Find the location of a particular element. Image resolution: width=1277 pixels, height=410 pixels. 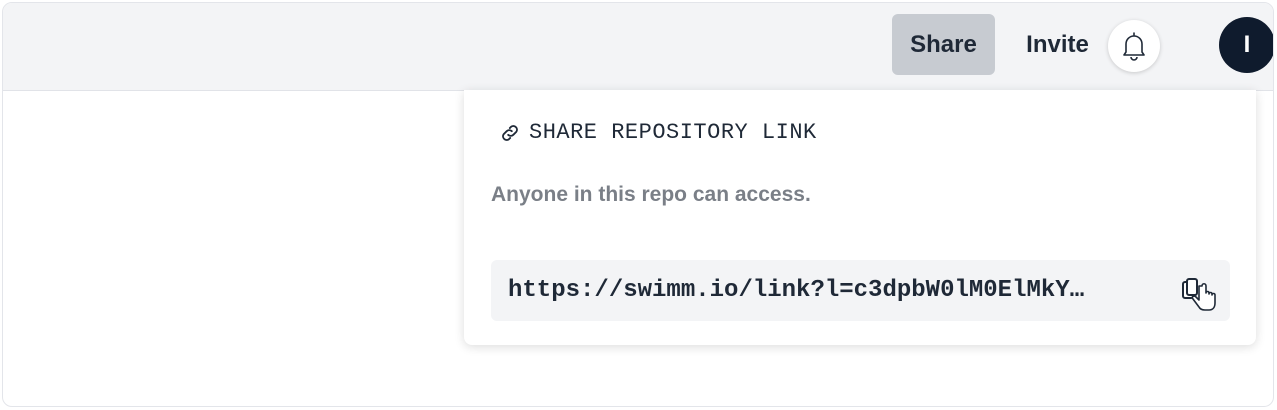

notifications-button is located at coordinates (1134, 46).